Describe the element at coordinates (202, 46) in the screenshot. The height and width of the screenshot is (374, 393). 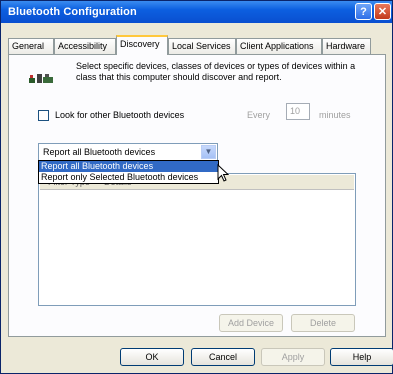
I see `tab-local-services: Local Services` at that location.